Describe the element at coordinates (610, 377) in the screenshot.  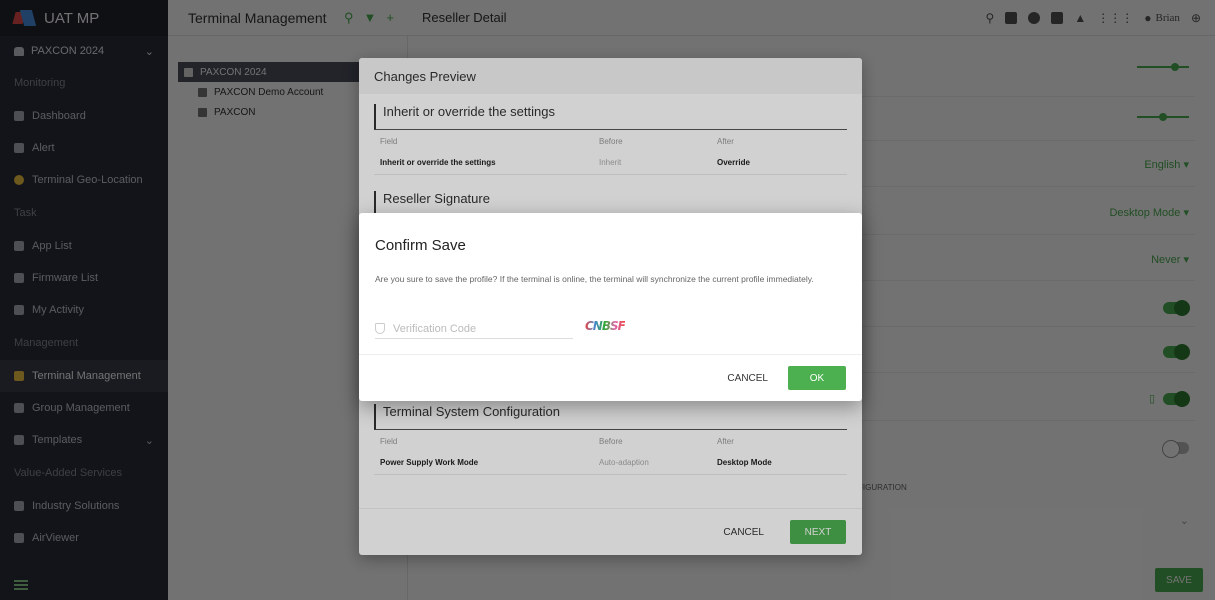
I see `dialog-footer: CANCEL OK` at that location.